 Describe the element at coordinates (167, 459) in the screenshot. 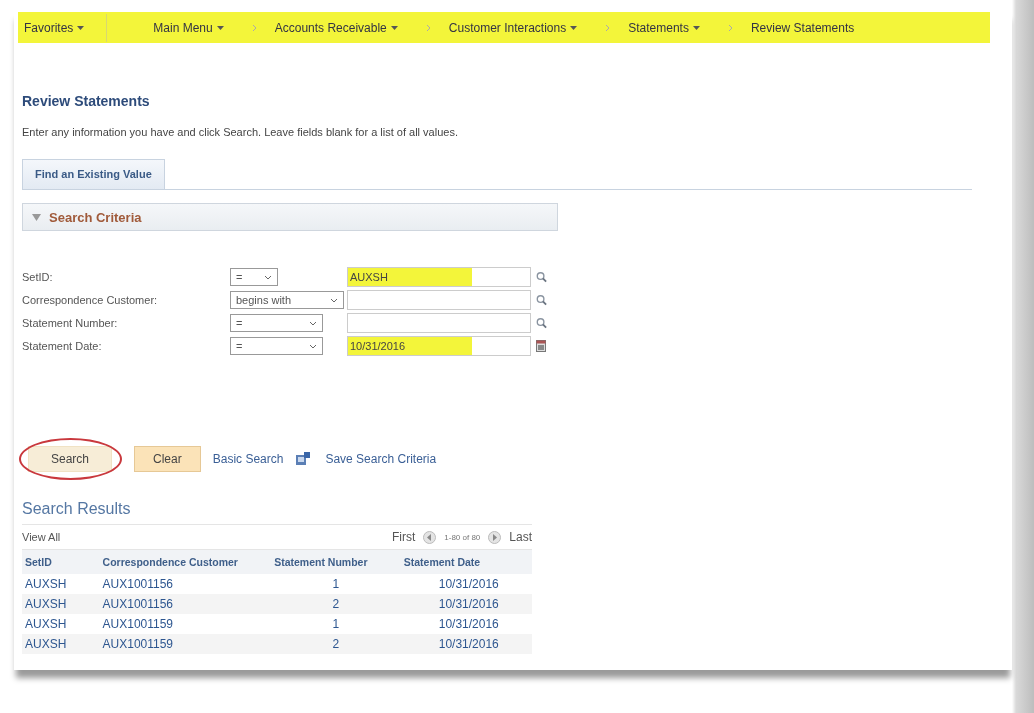

I see `action-button: Clear` at that location.